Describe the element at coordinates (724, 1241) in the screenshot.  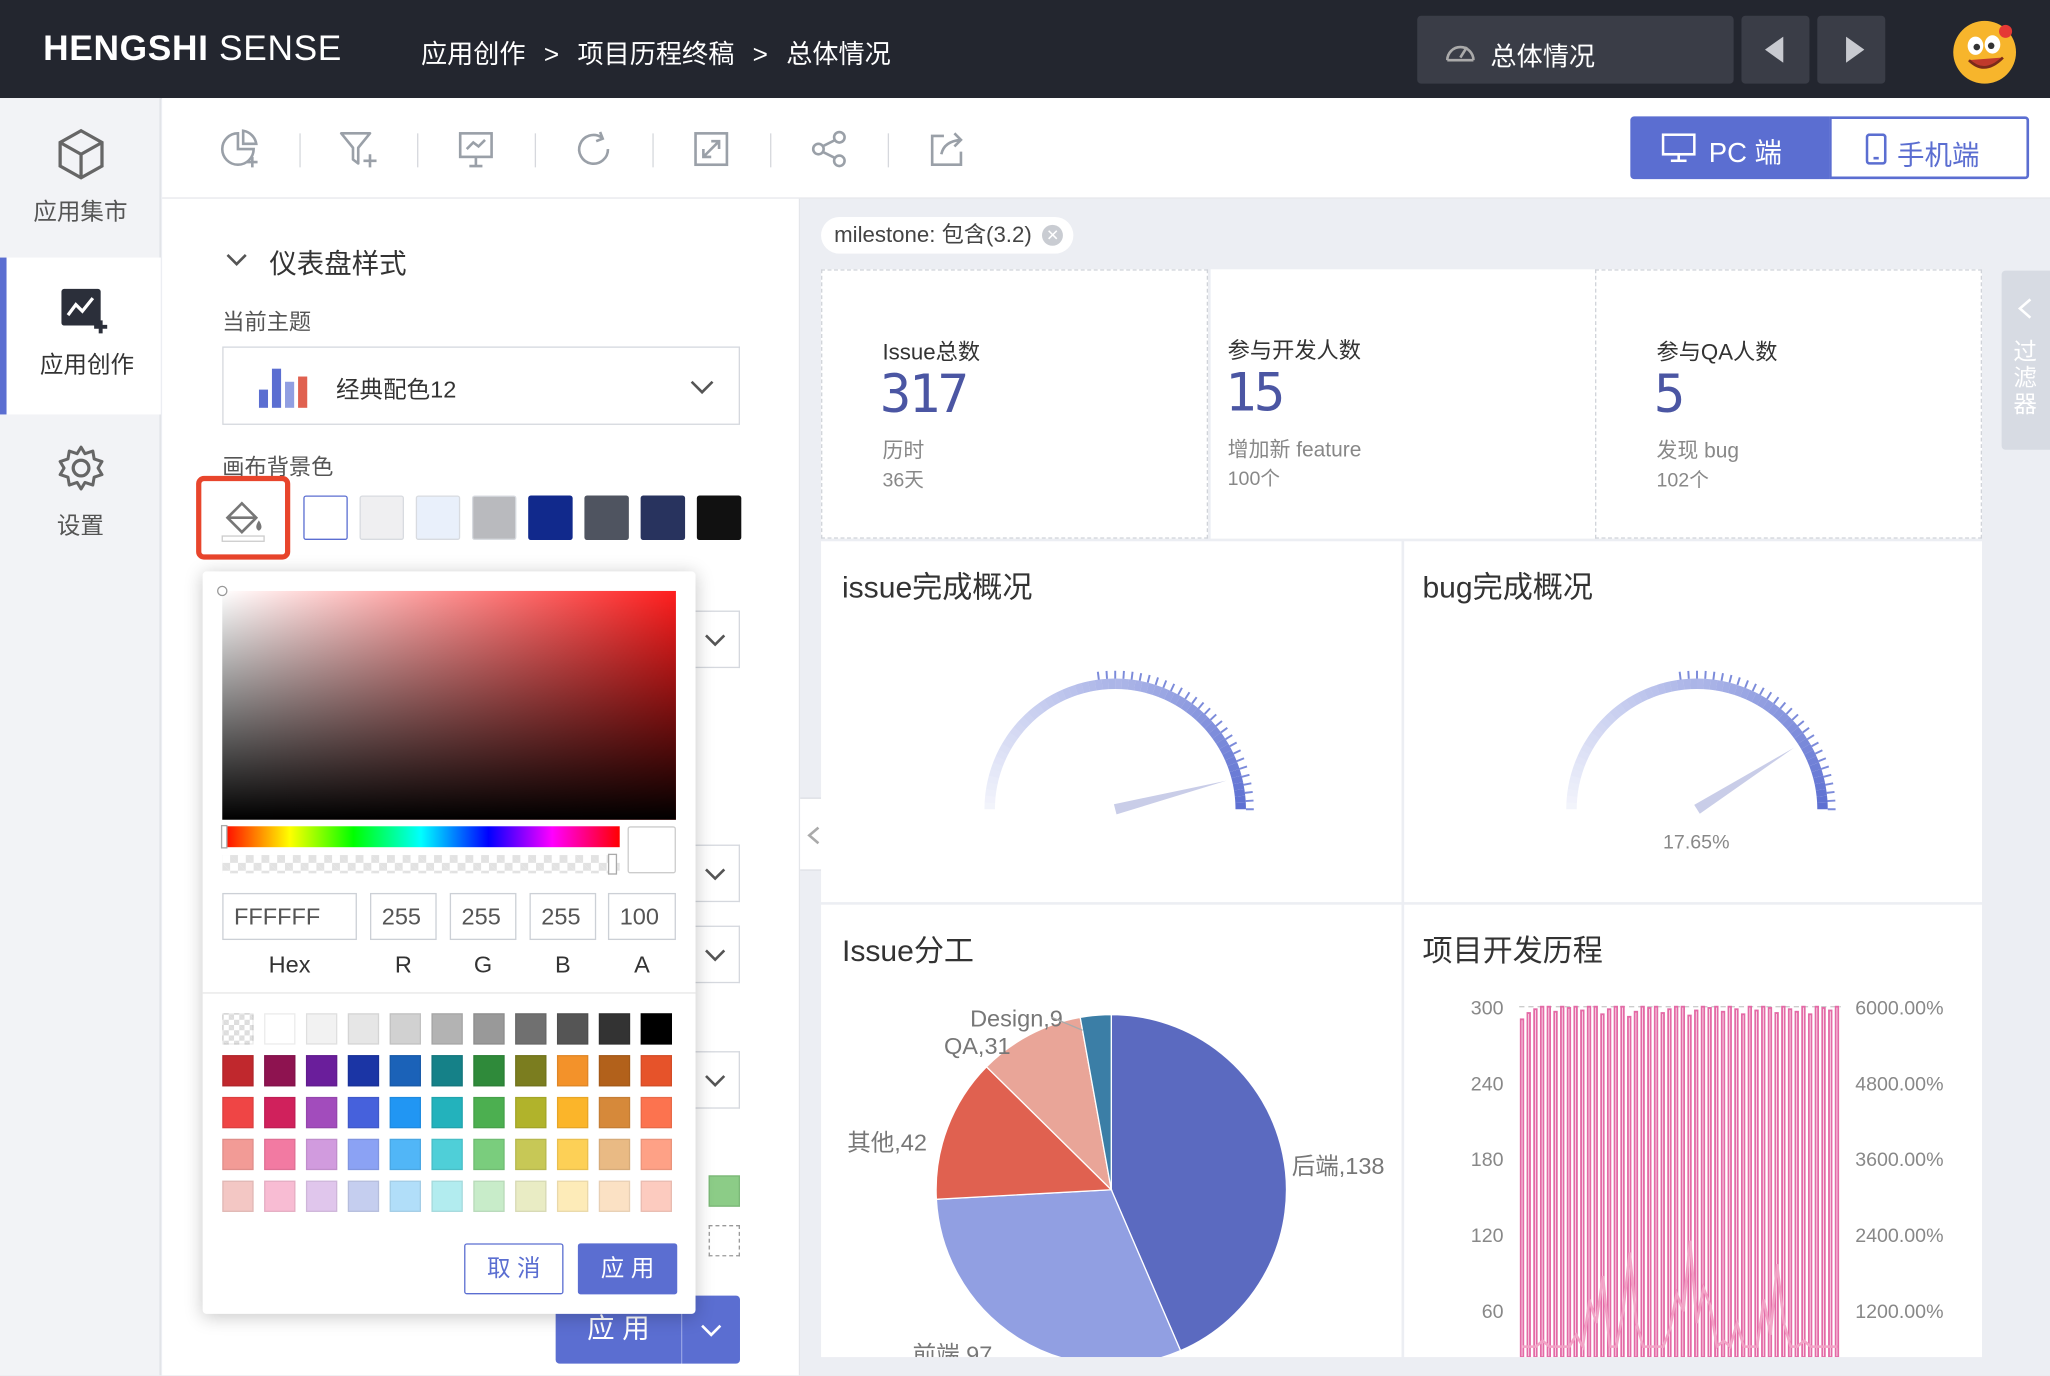
I see `empty-swatch` at that location.